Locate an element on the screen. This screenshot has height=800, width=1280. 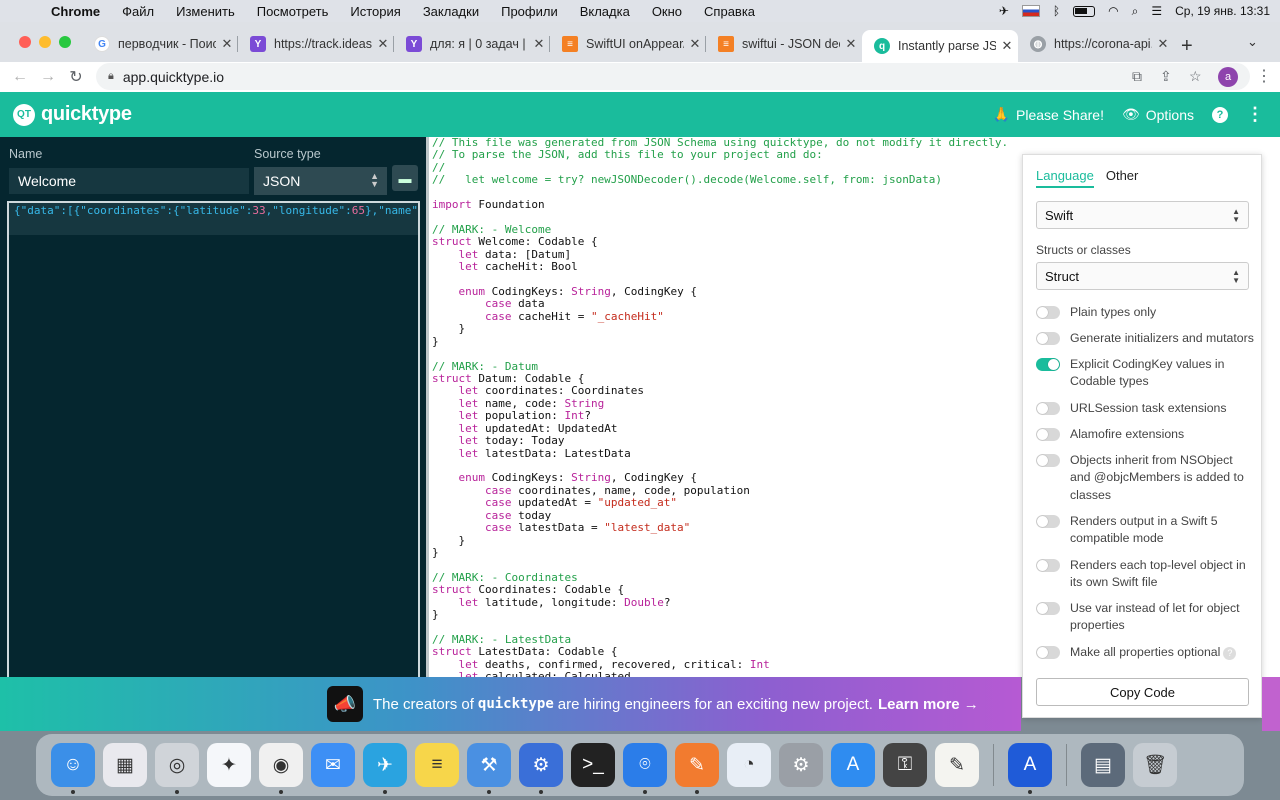
help-icon: ? is located at coordinates (1220, 114).